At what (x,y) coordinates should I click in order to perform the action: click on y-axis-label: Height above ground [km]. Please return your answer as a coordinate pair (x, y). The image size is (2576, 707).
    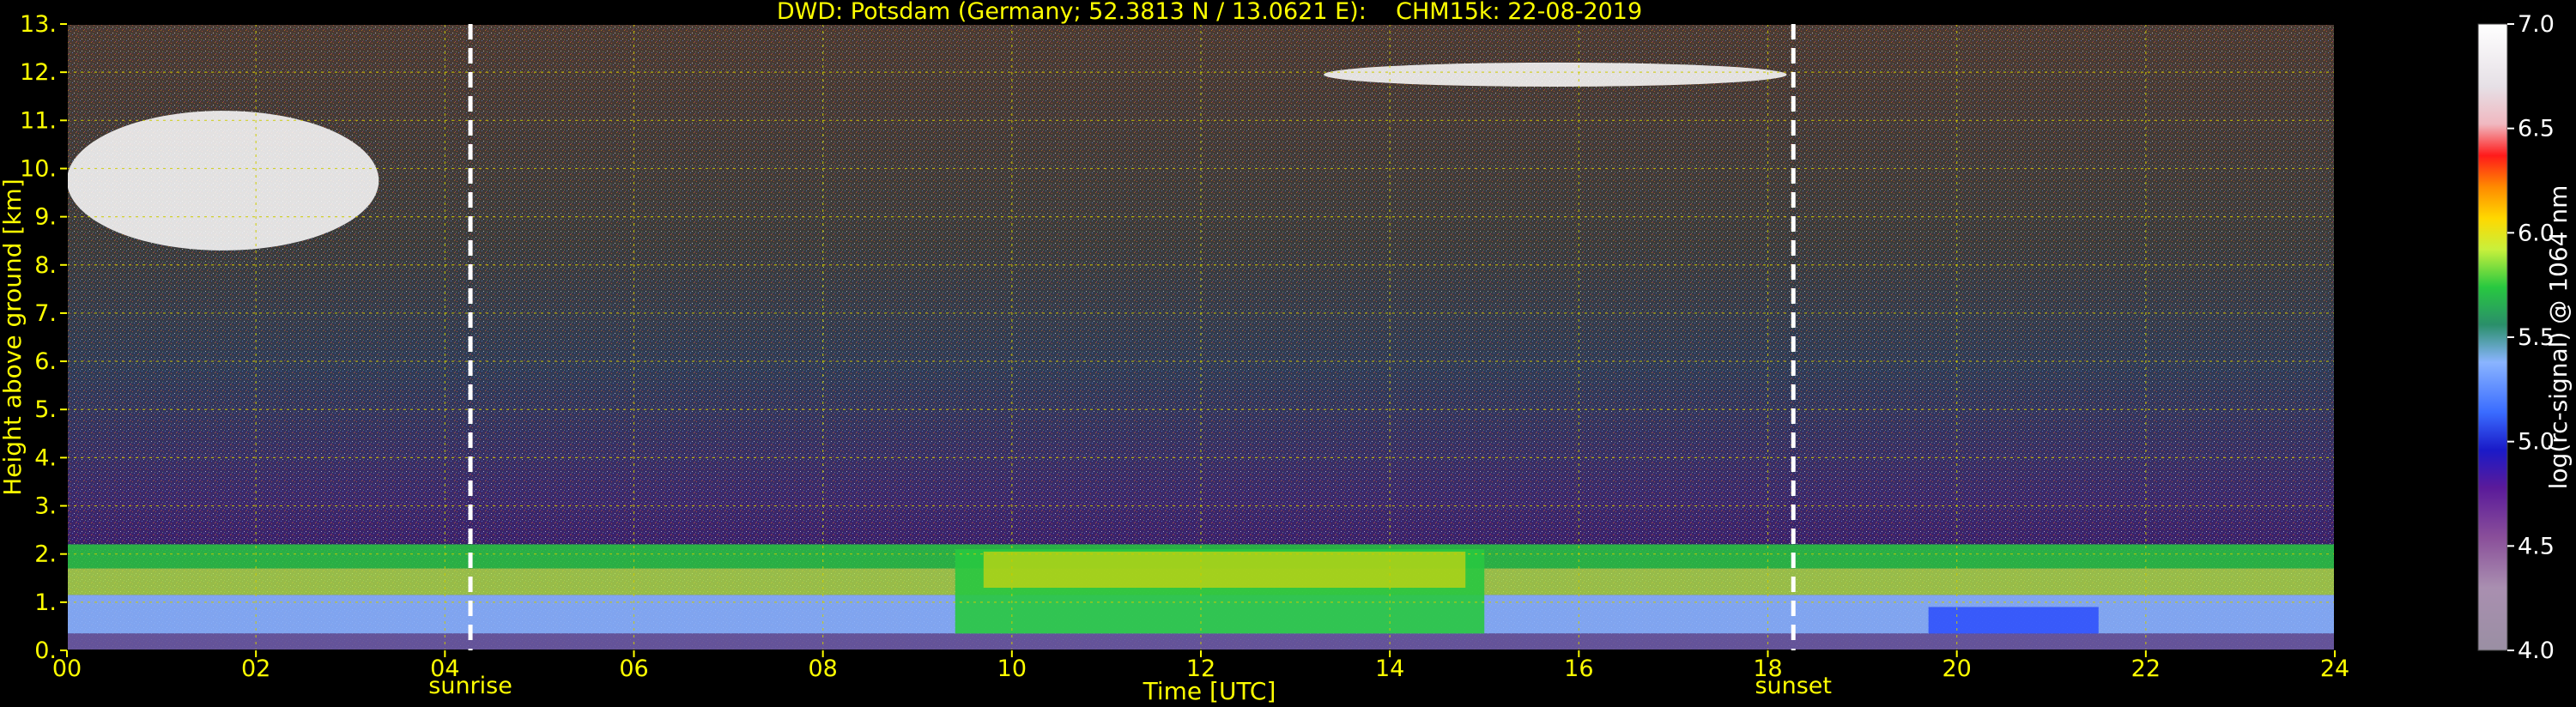
    Looking at the image, I should click on (13, 337).